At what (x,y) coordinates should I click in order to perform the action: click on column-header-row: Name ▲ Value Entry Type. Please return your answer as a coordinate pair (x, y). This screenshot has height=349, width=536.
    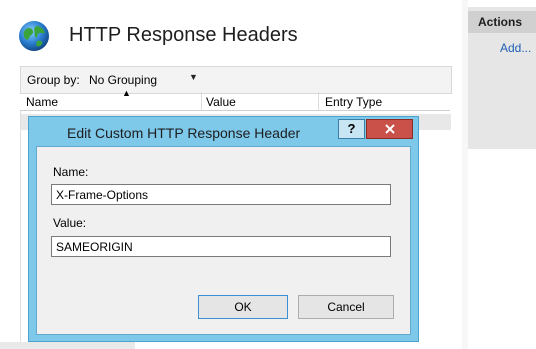
    Looking at the image, I should click on (235, 99).